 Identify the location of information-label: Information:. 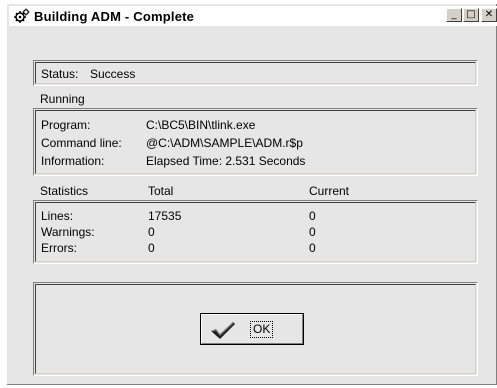
(73, 161).